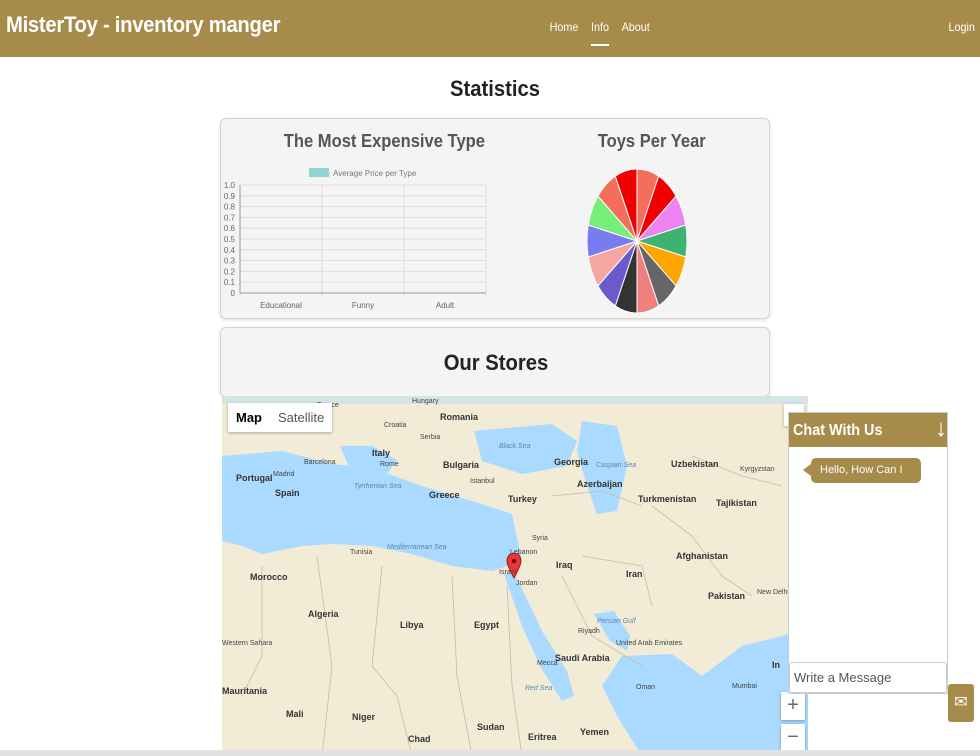 The width and height of the screenshot is (980, 756). I want to click on map-label: Libya, so click(412, 625).